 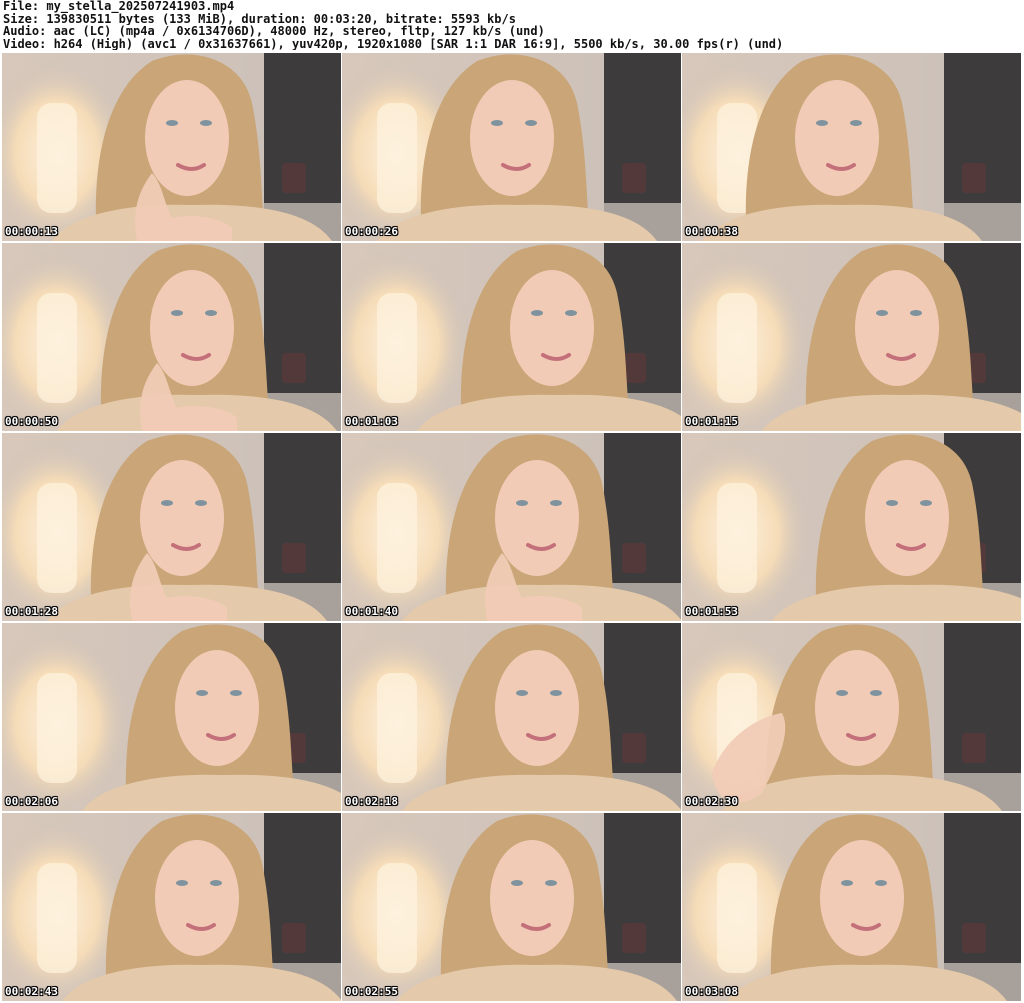 I want to click on video-frame-thumbnail: 00:03:08, so click(x=851, y=907).